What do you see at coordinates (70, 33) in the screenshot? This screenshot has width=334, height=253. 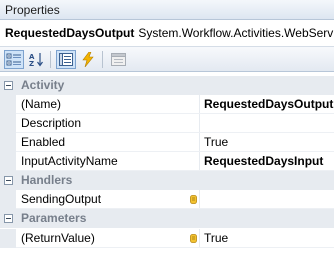 I see `object-name: RequestedDaysOutput` at bounding box center [70, 33].